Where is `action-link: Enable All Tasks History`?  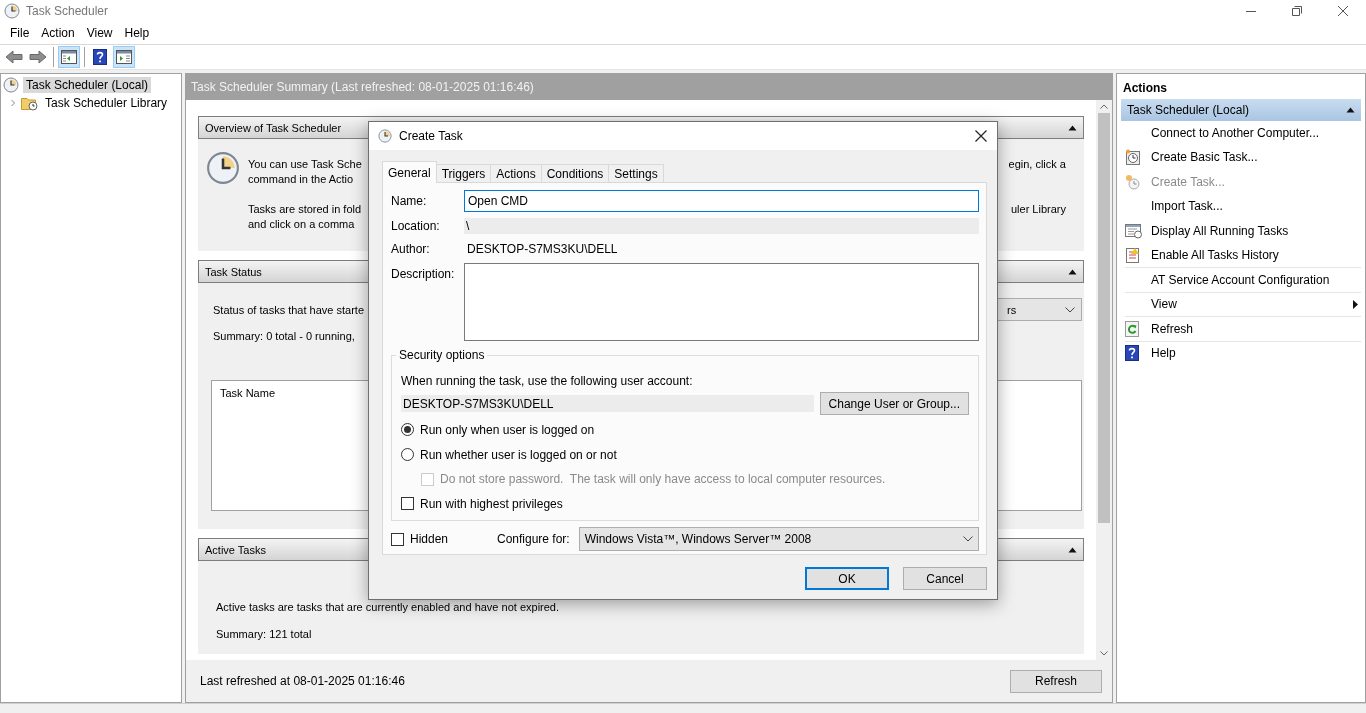
action-link: Enable All Tasks History is located at coordinates (1215, 255).